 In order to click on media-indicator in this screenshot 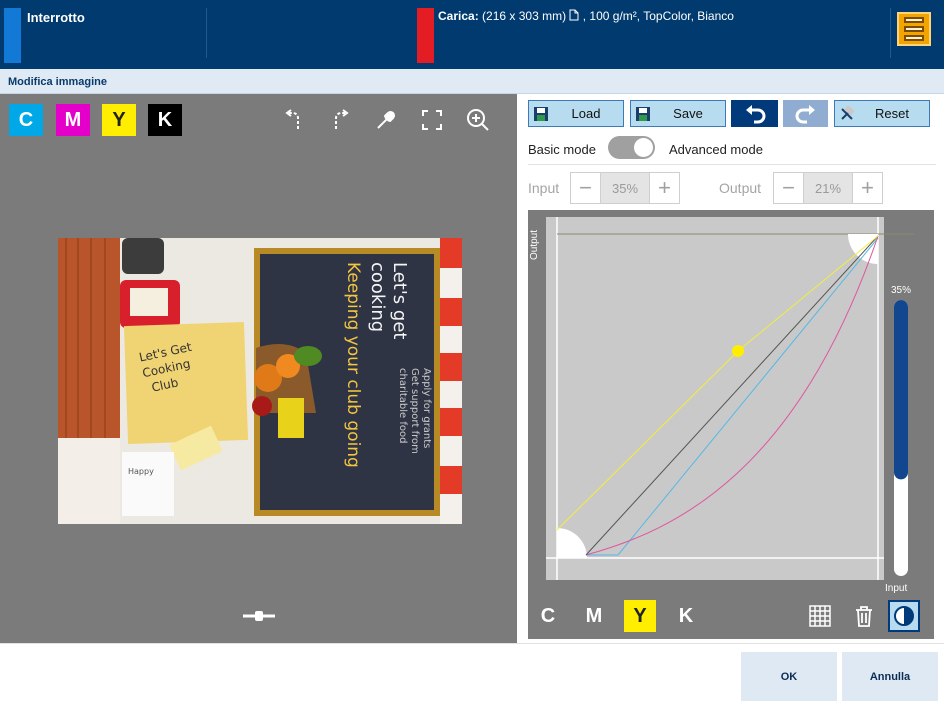, I will do `click(425, 35)`.